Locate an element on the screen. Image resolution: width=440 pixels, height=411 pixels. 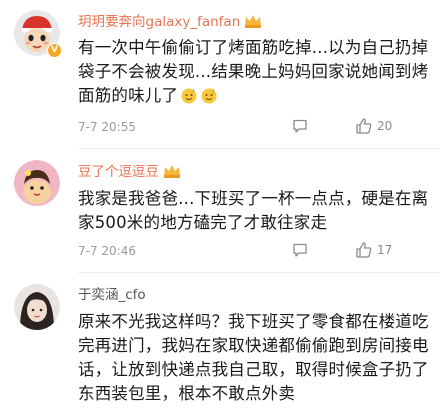
comment-timestamp: 7-7 20:55 is located at coordinates (107, 127).